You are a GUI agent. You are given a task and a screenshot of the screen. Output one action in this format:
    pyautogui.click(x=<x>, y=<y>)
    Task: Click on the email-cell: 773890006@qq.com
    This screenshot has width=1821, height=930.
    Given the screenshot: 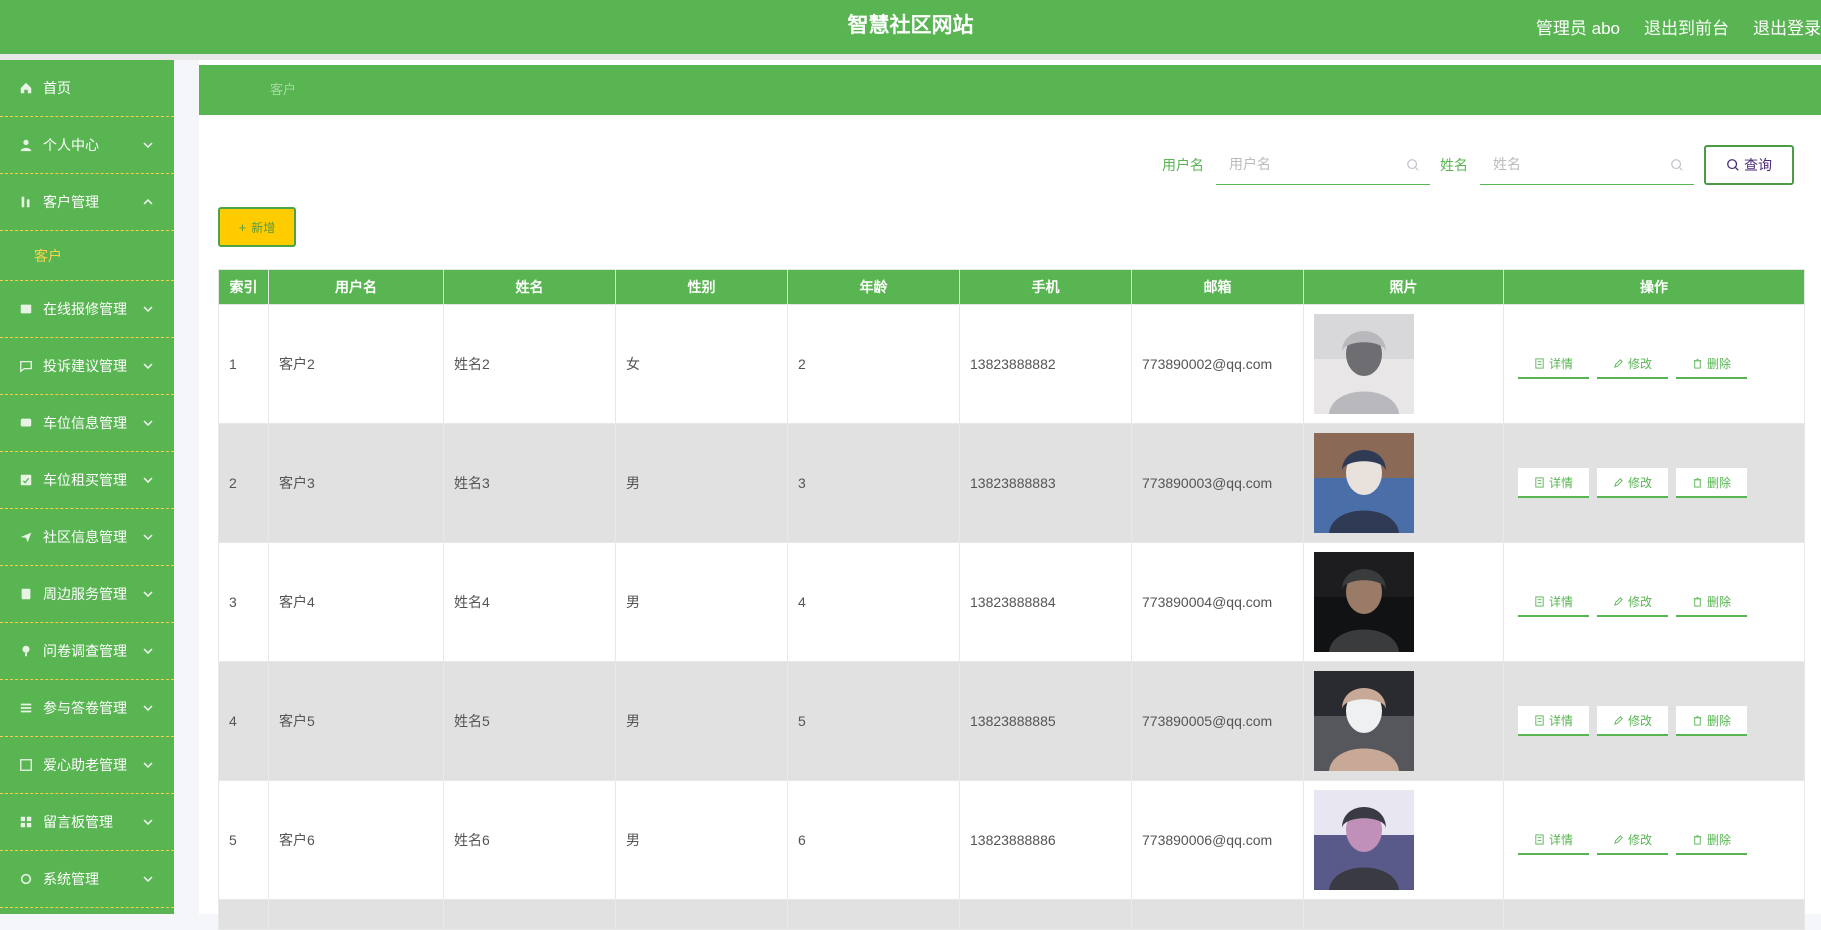 What is the action you would take?
    pyautogui.click(x=1217, y=840)
    